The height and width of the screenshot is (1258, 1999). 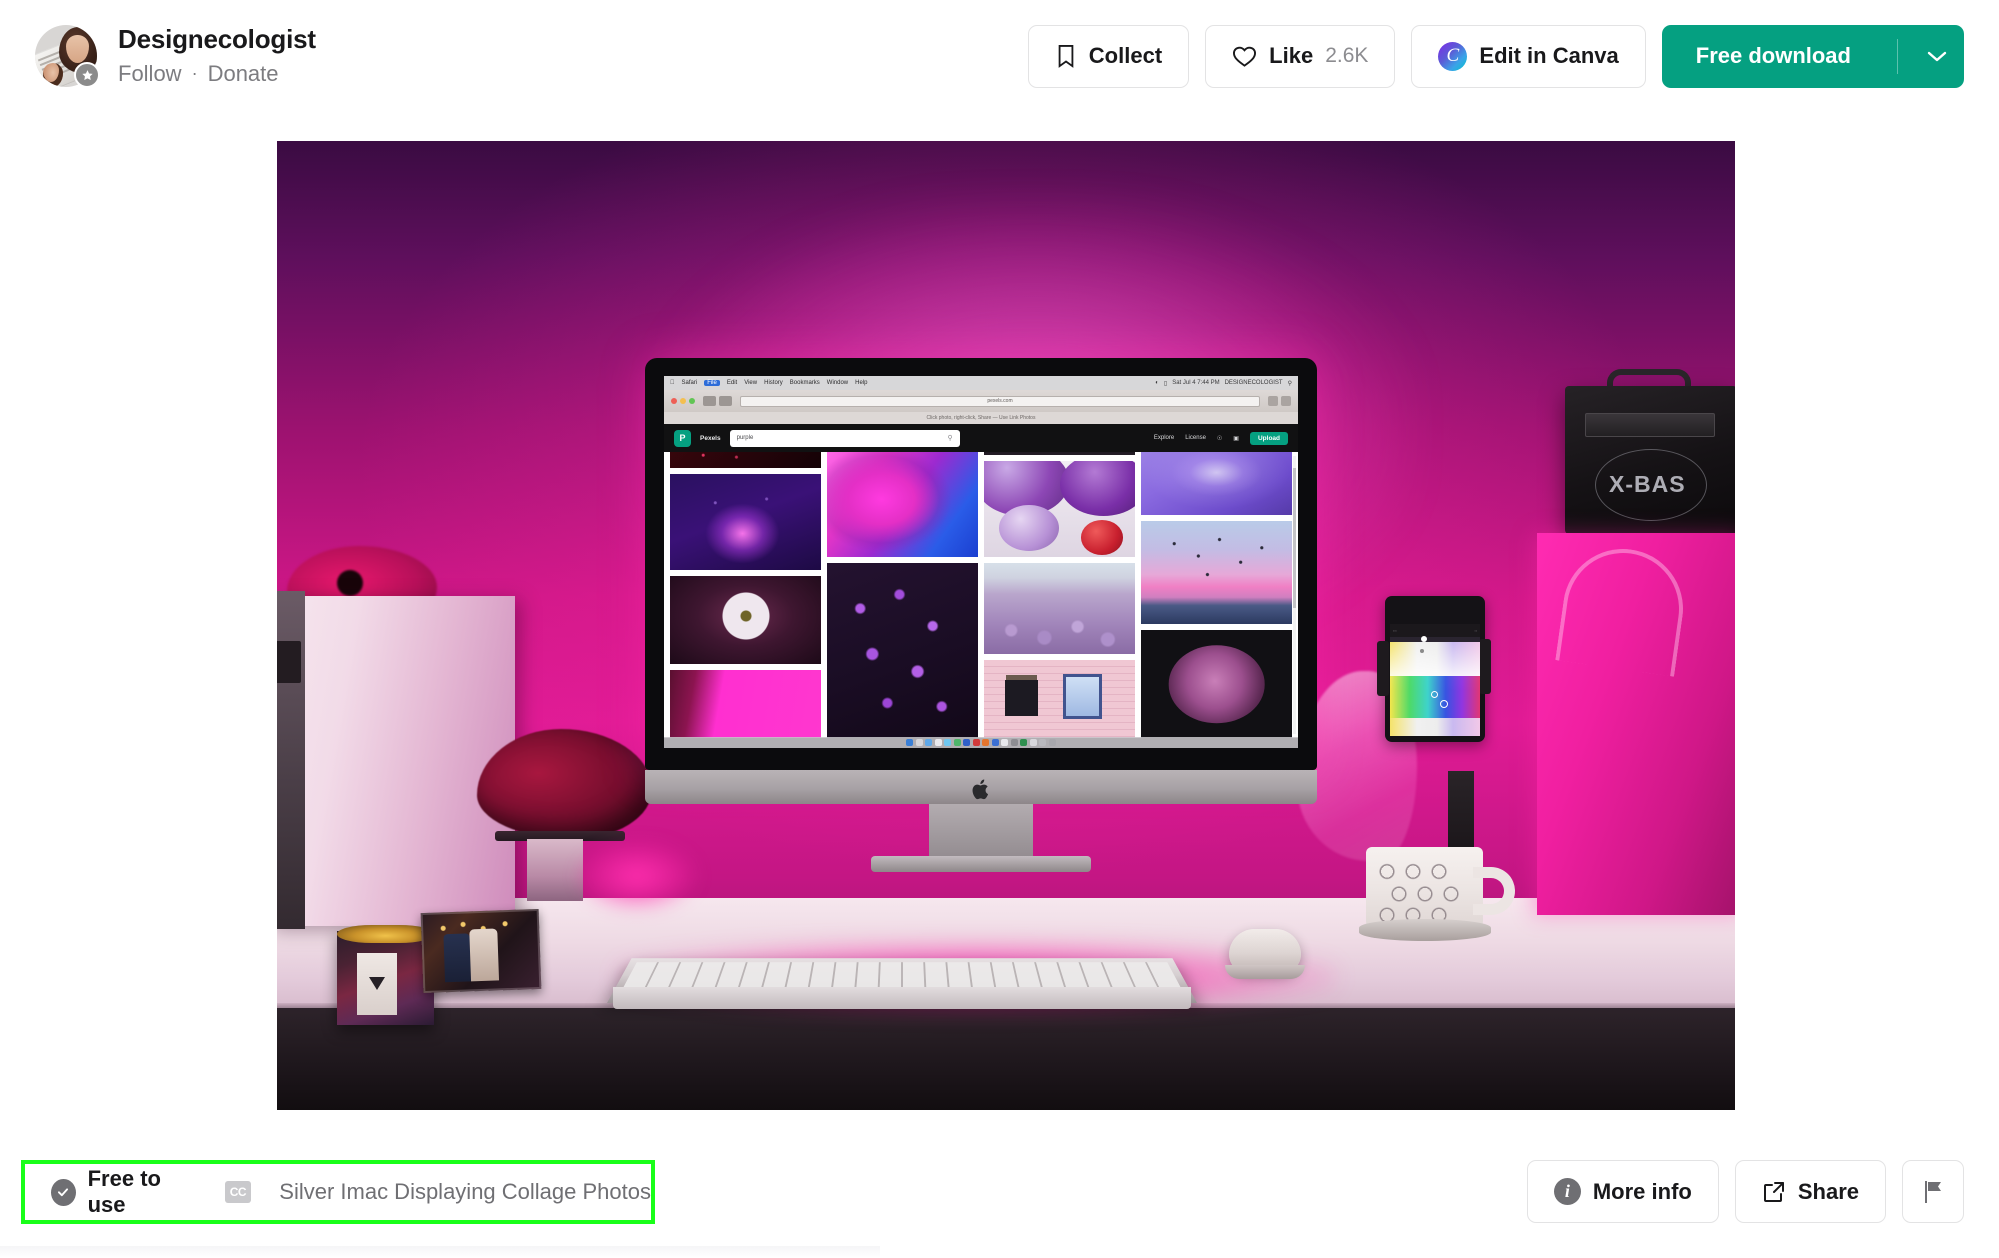 I want to click on canva-label: Edit in Canva, so click(x=1549, y=55).